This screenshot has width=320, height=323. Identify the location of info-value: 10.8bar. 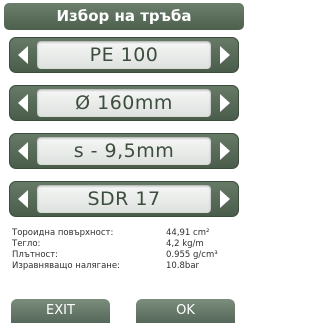
(183, 266).